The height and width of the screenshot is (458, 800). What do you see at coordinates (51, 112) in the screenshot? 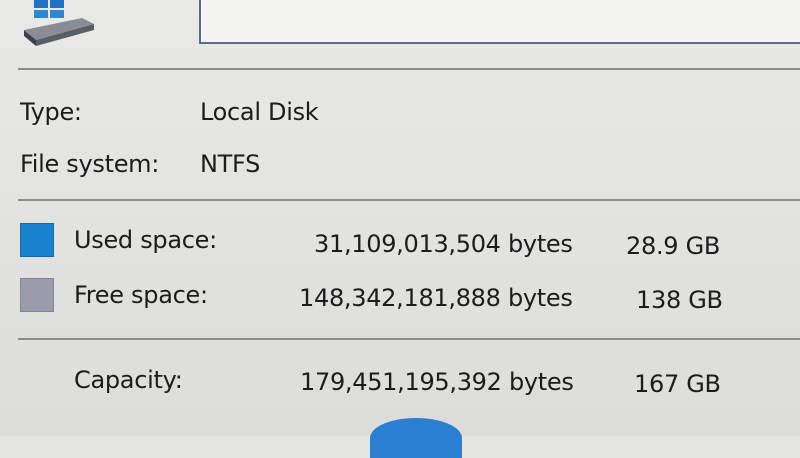
I see `type-label: Type:` at bounding box center [51, 112].